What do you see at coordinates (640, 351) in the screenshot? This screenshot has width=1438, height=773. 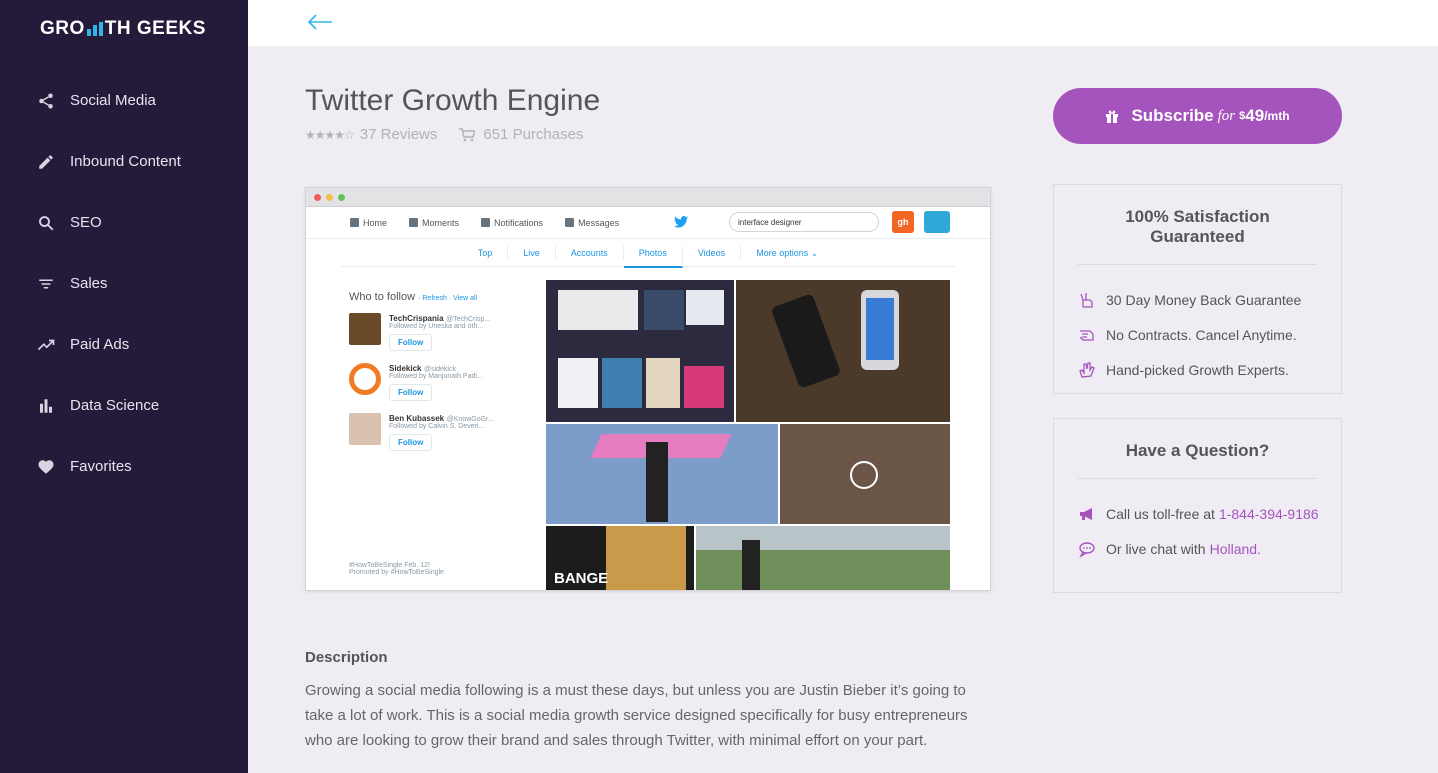 I see `photo-tile-dashboard` at bounding box center [640, 351].